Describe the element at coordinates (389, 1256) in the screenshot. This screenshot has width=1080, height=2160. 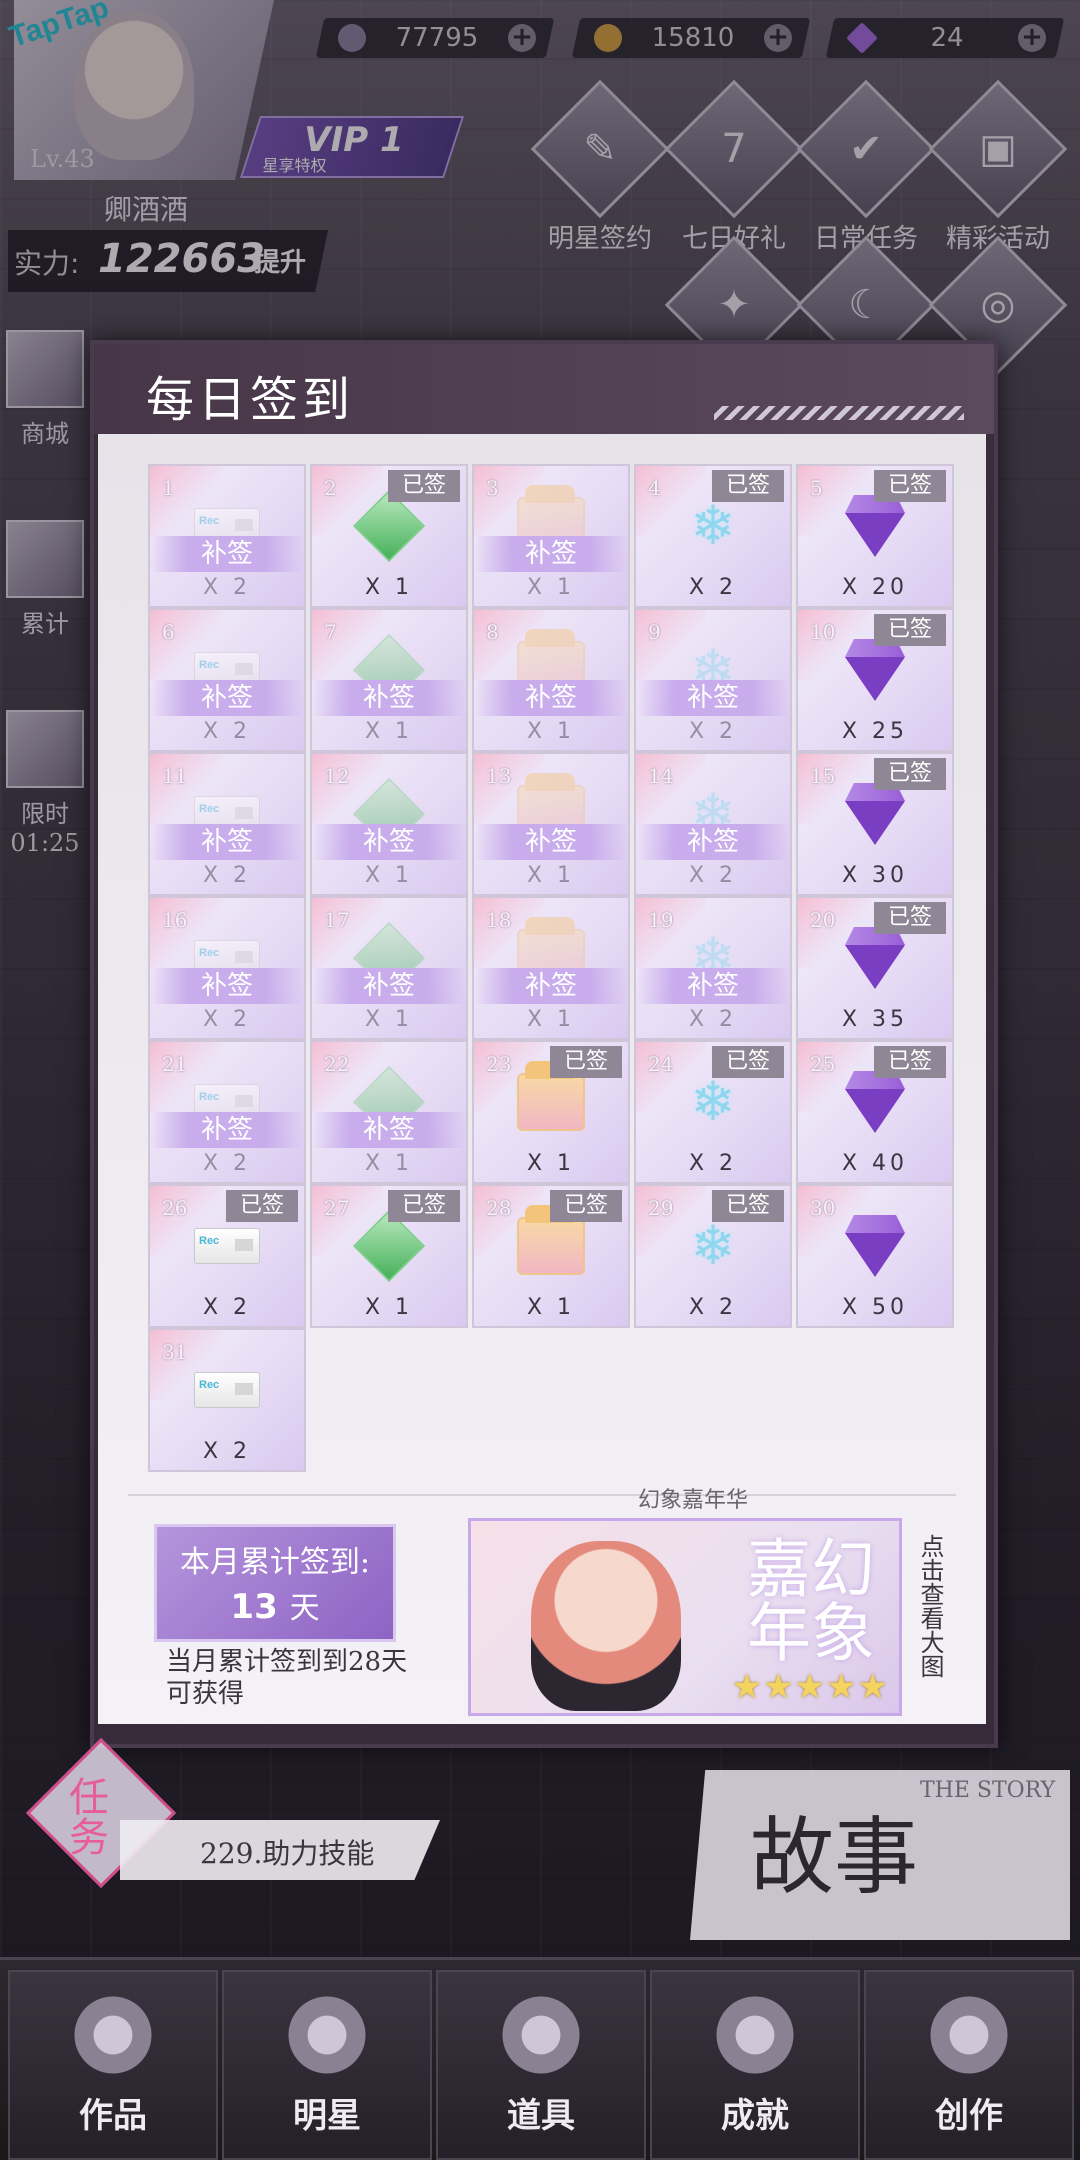
I see `checkin-day-cell: 27 X 1 已签` at that location.